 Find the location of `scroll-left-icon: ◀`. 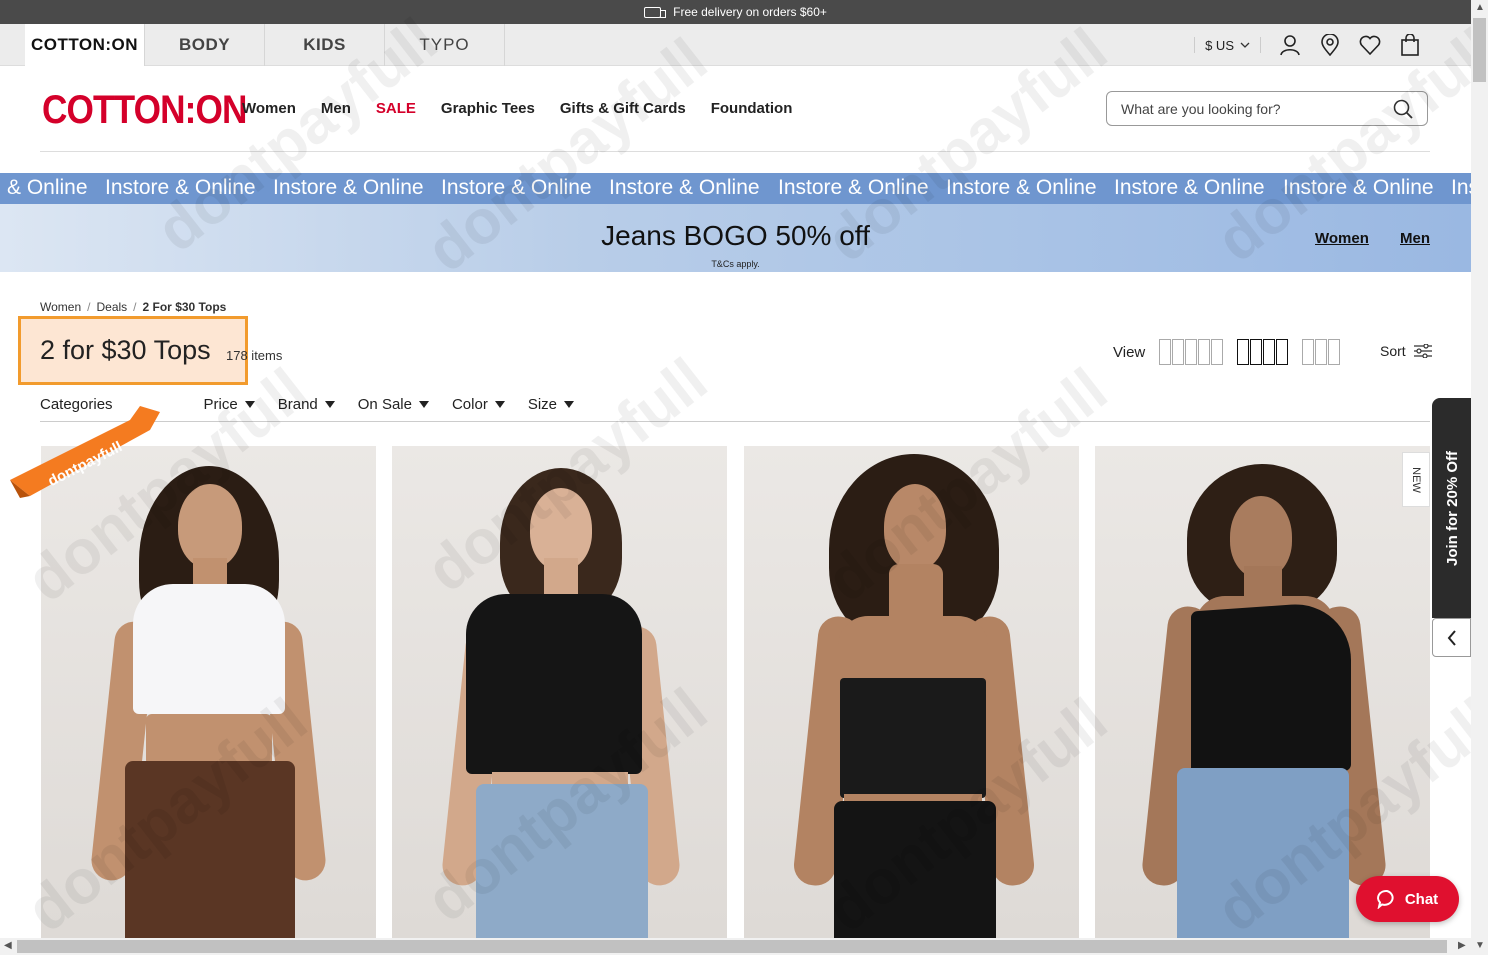

scroll-left-icon: ◀ is located at coordinates (8, 945).